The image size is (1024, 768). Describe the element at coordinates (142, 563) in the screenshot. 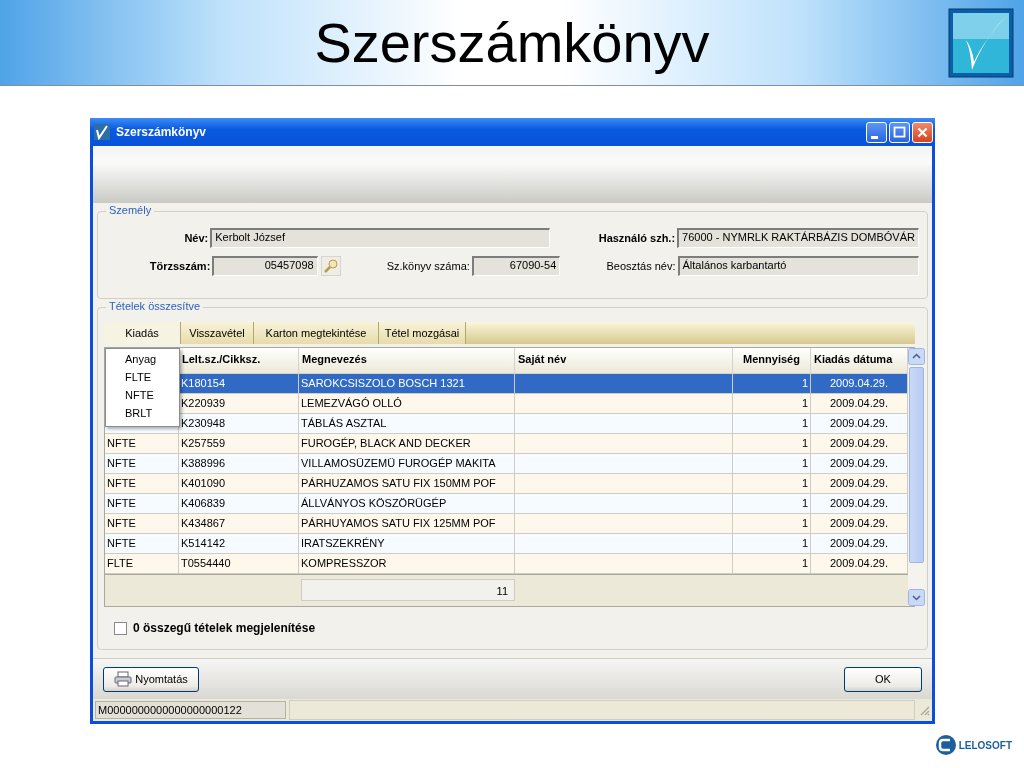

I see `table-cell: FLTE` at that location.